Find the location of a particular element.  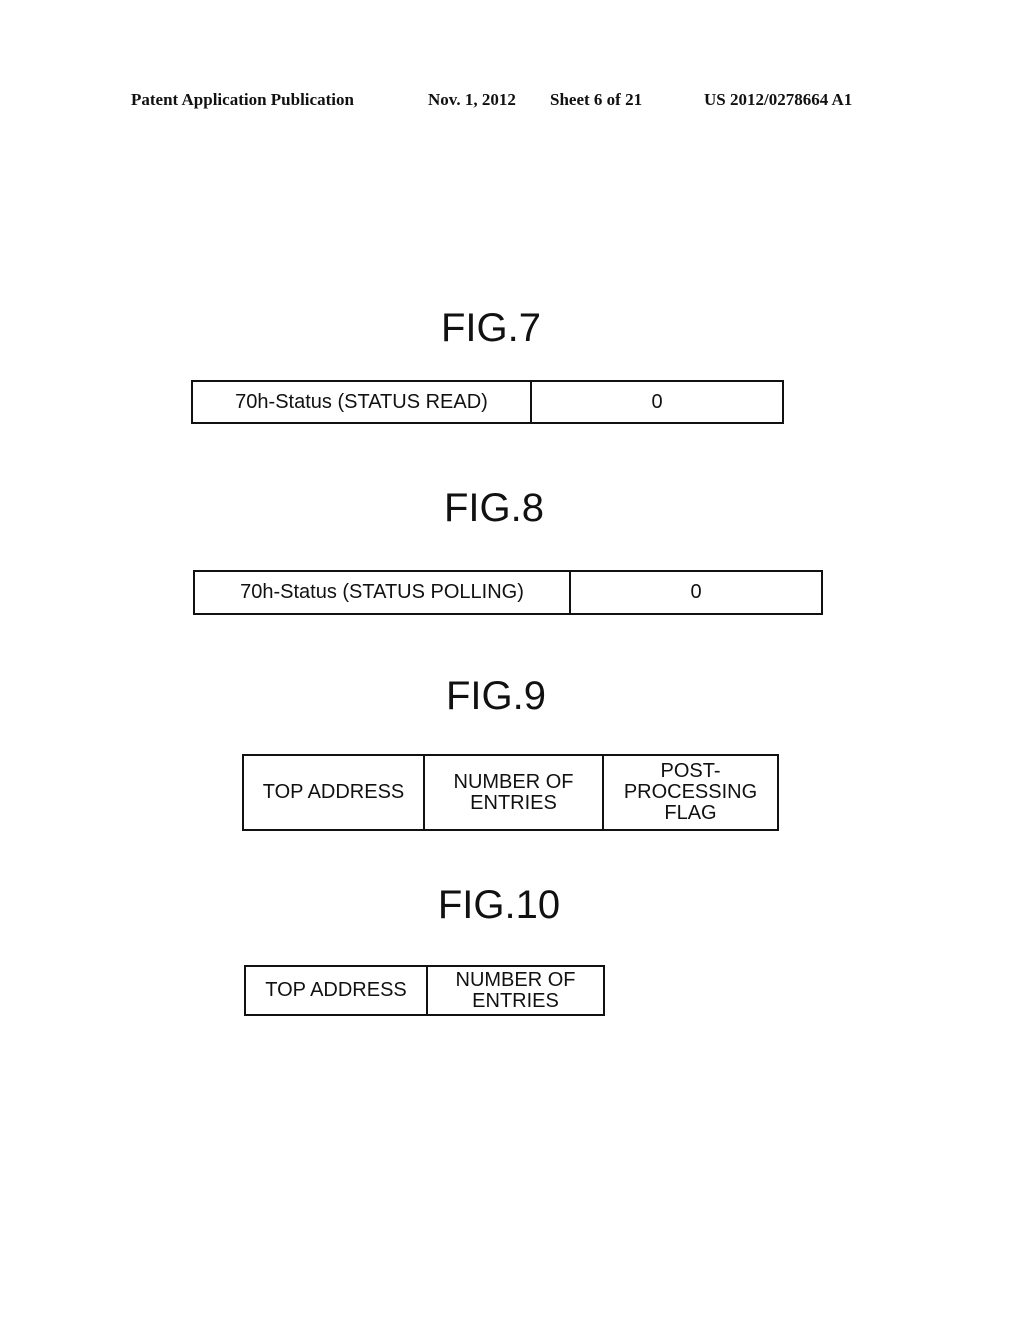

fig8-table: 70h-Status (STATUS POLLING) 0 is located at coordinates (508, 592).